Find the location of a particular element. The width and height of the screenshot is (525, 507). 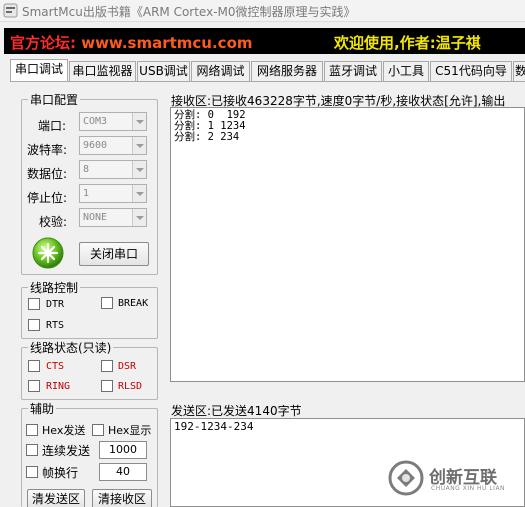

hex-show-checkbox is located at coordinates (98, 430).